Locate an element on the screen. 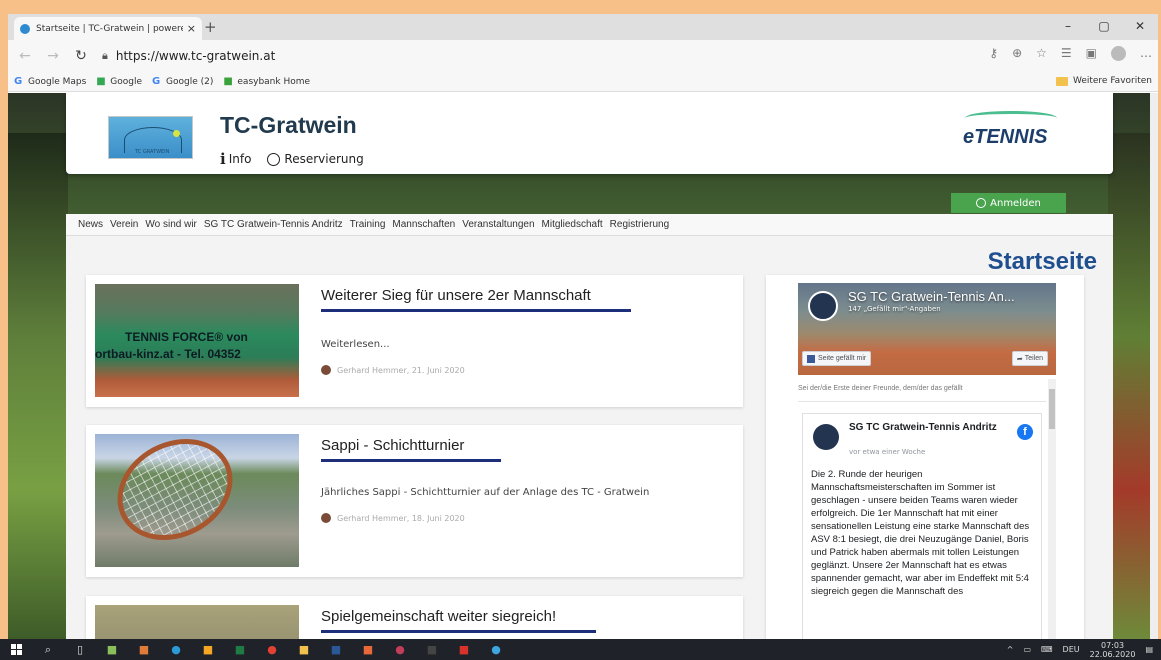  chrome-icon: ● is located at coordinates (272, 649).